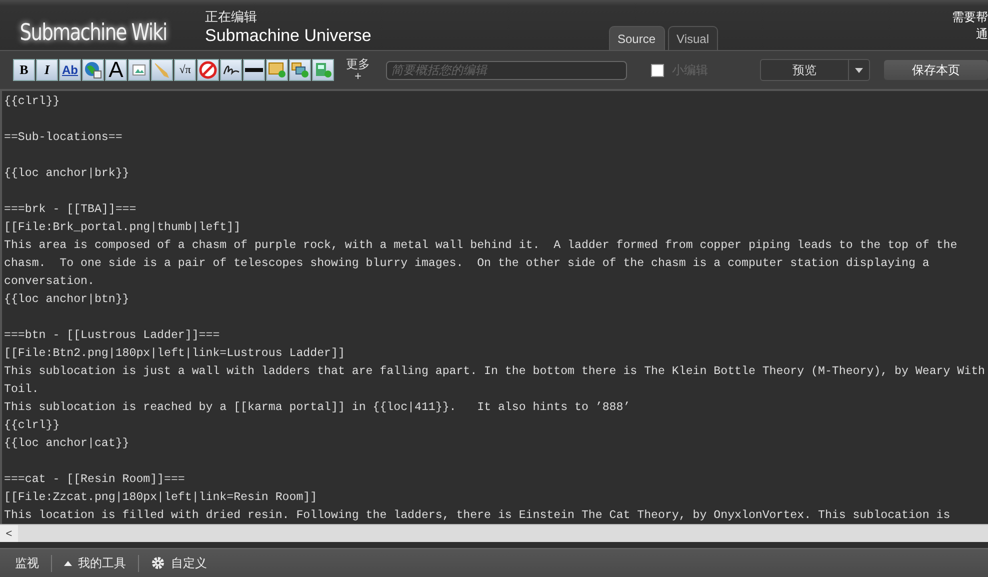  What do you see at coordinates (101, 563) in the screenshot?
I see `footer-item: 我的工具` at bounding box center [101, 563].